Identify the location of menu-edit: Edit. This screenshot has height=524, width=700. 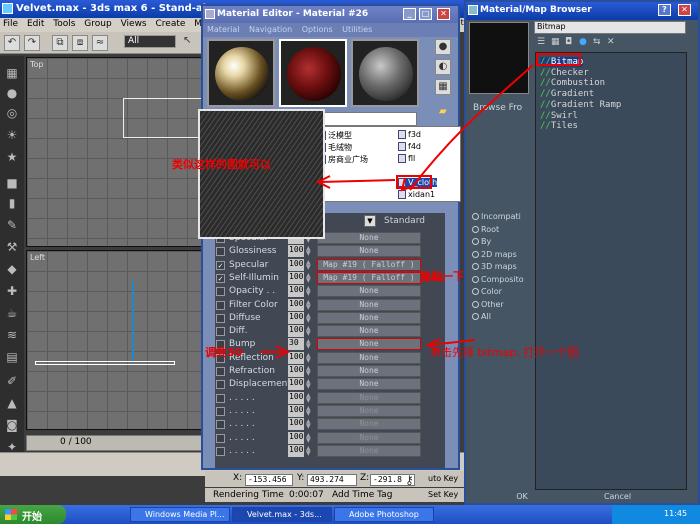
(35, 23).